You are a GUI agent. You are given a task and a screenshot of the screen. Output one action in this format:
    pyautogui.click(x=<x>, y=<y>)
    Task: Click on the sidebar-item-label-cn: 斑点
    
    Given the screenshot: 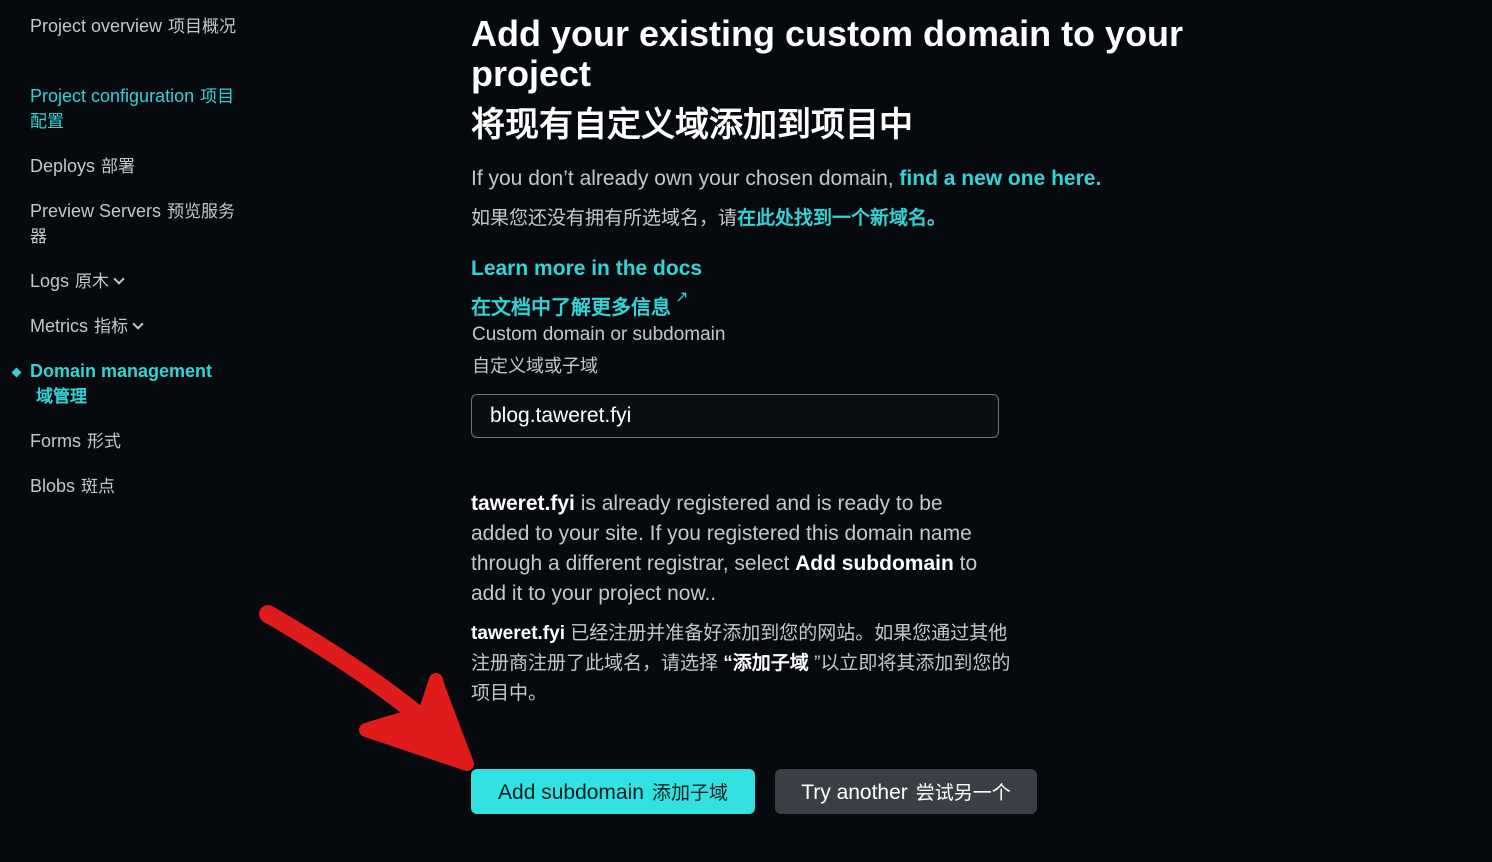 What is the action you would take?
    pyautogui.click(x=98, y=486)
    